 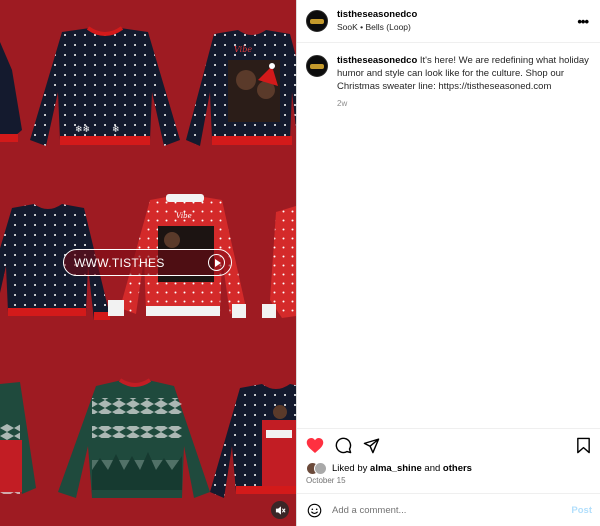 I want to click on caption-username: tistheseasonedco, so click(x=377, y=60).